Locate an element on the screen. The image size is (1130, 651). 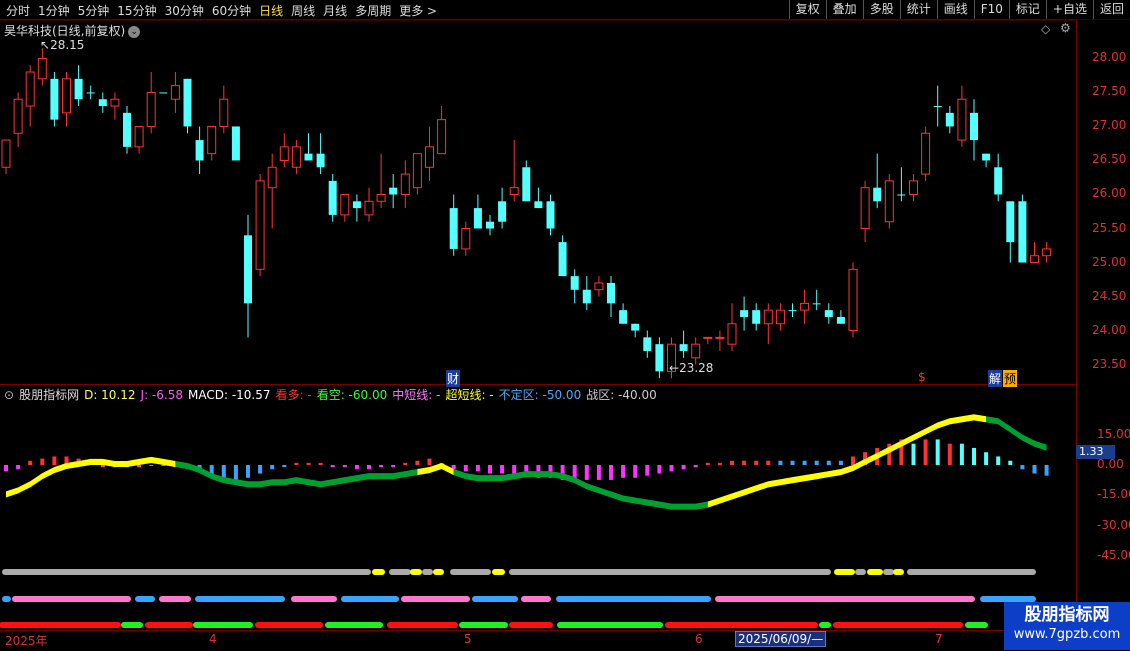
indicator-icon: ⊙ is located at coordinates (9, 395).